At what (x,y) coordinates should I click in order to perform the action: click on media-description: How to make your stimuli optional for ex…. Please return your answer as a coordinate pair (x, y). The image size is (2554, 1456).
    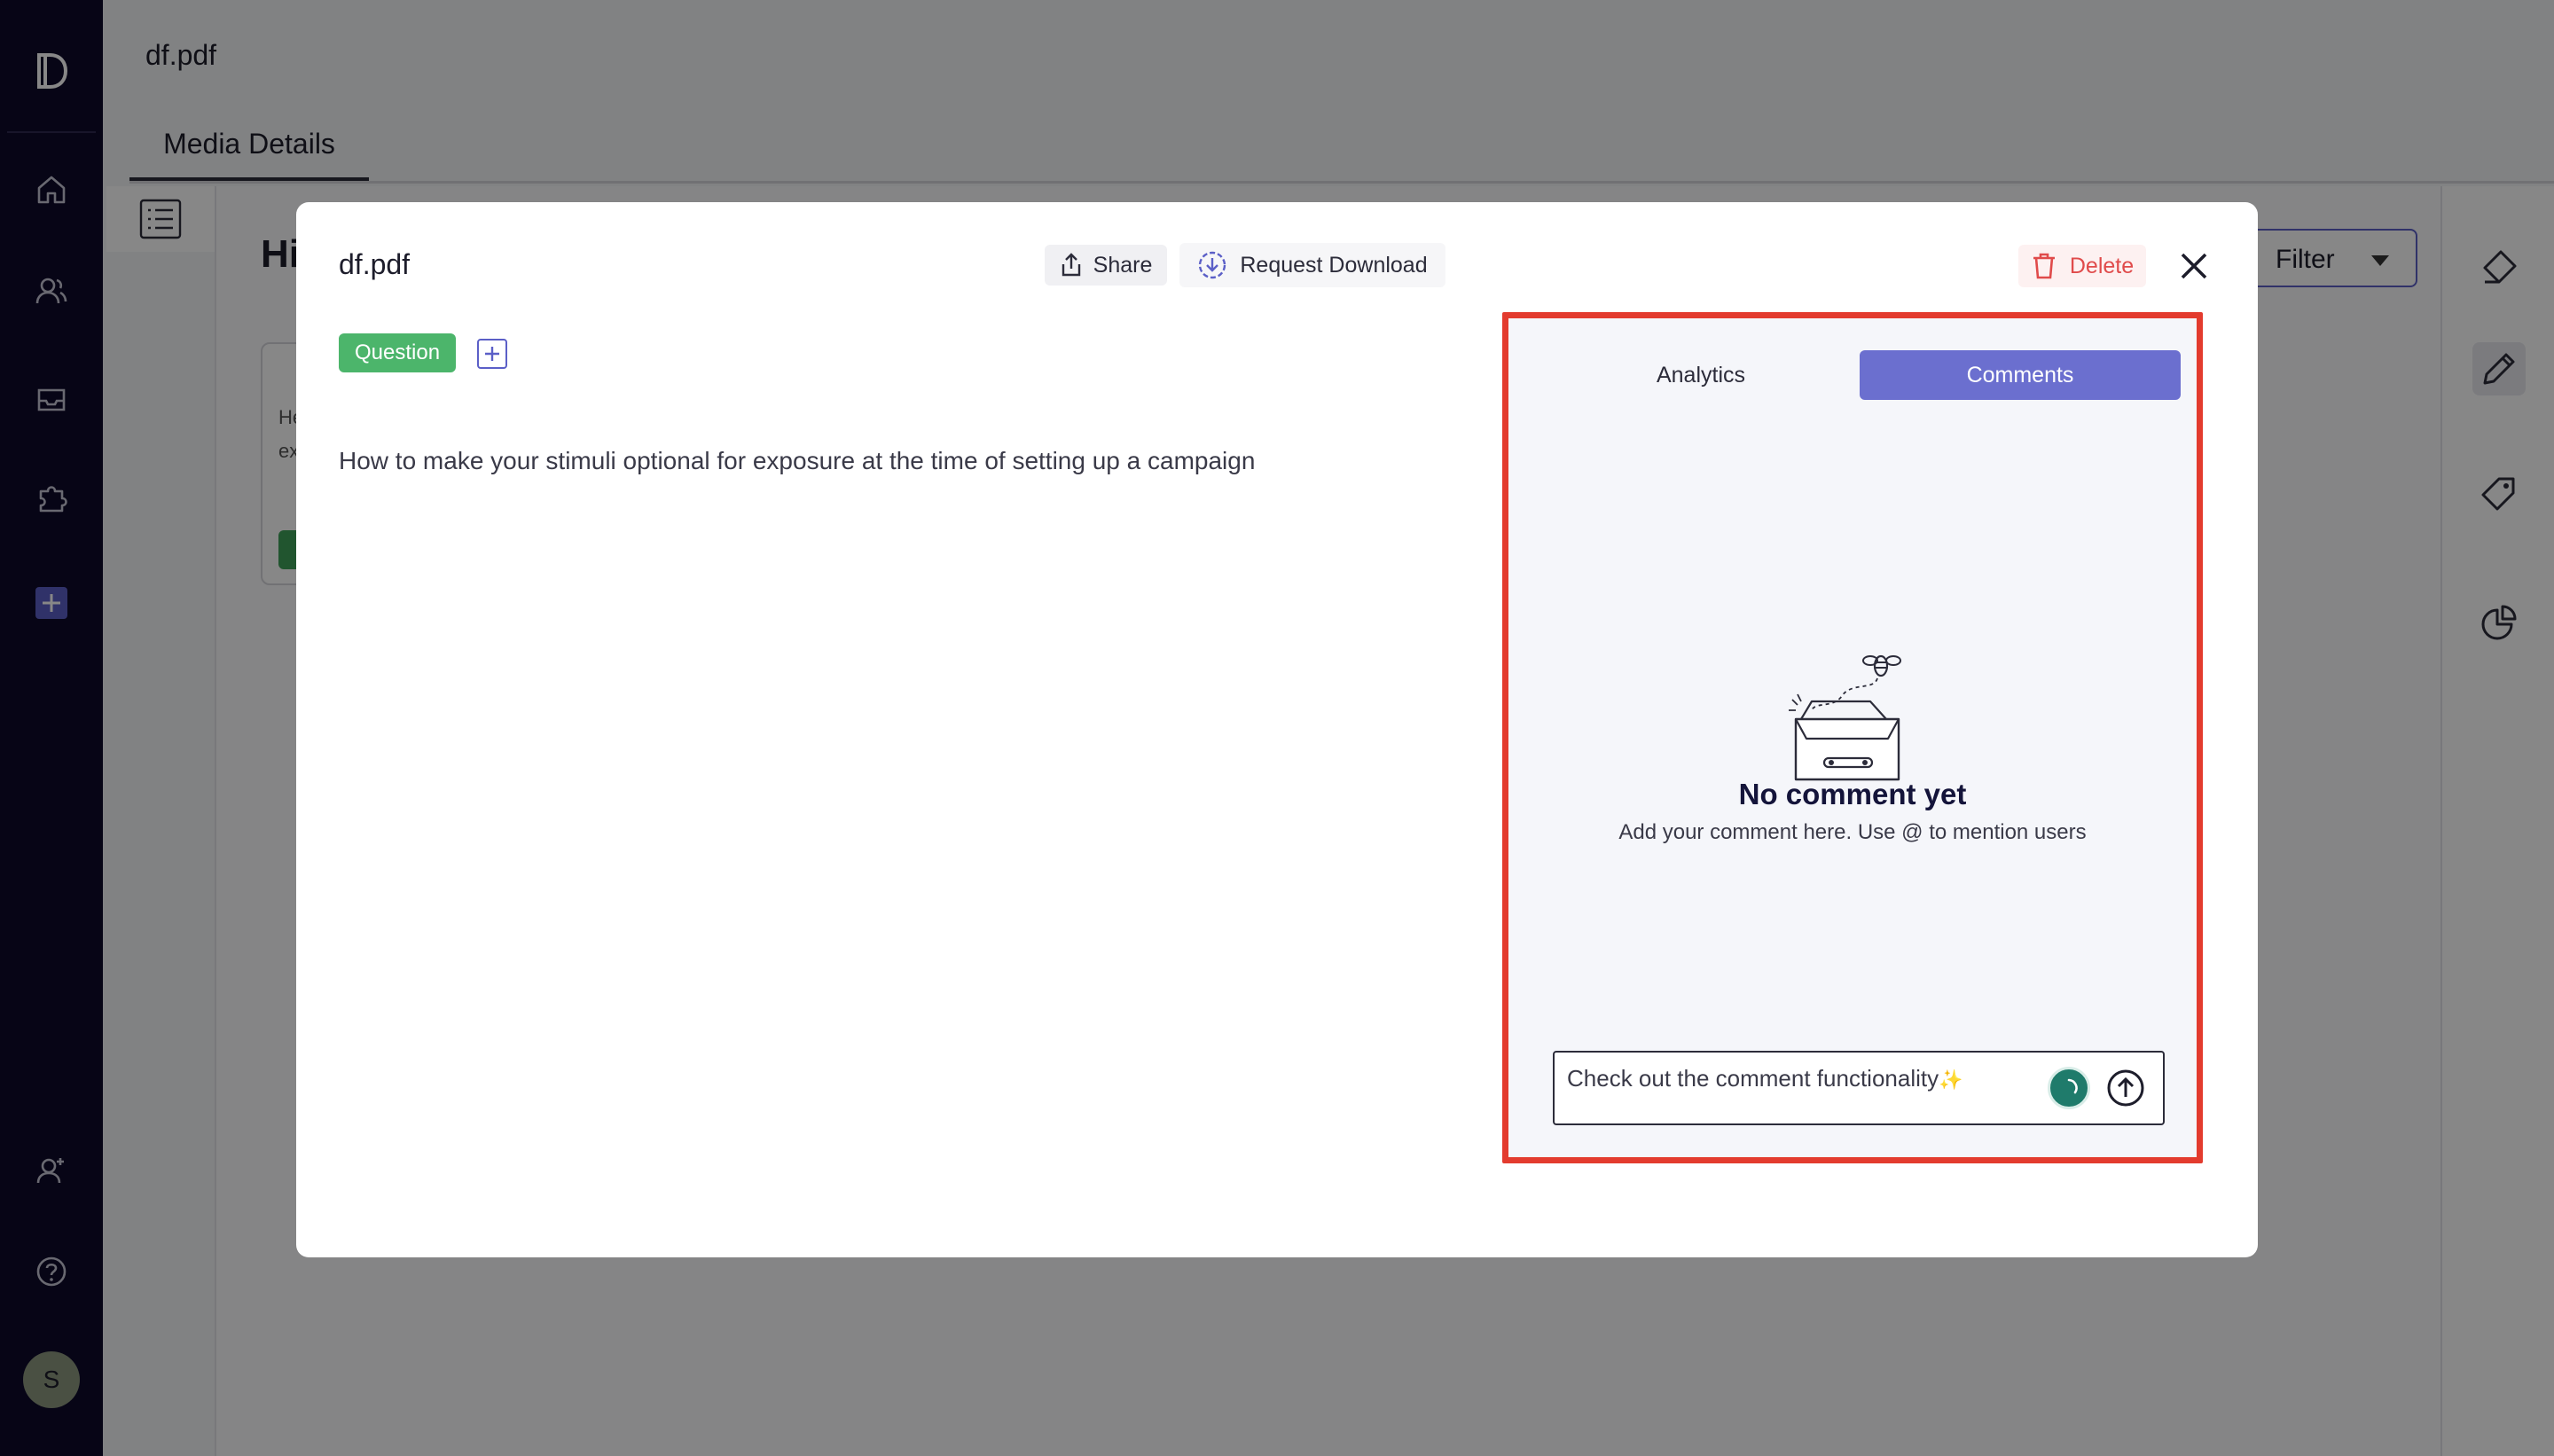
    Looking at the image, I should click on (797, 460).